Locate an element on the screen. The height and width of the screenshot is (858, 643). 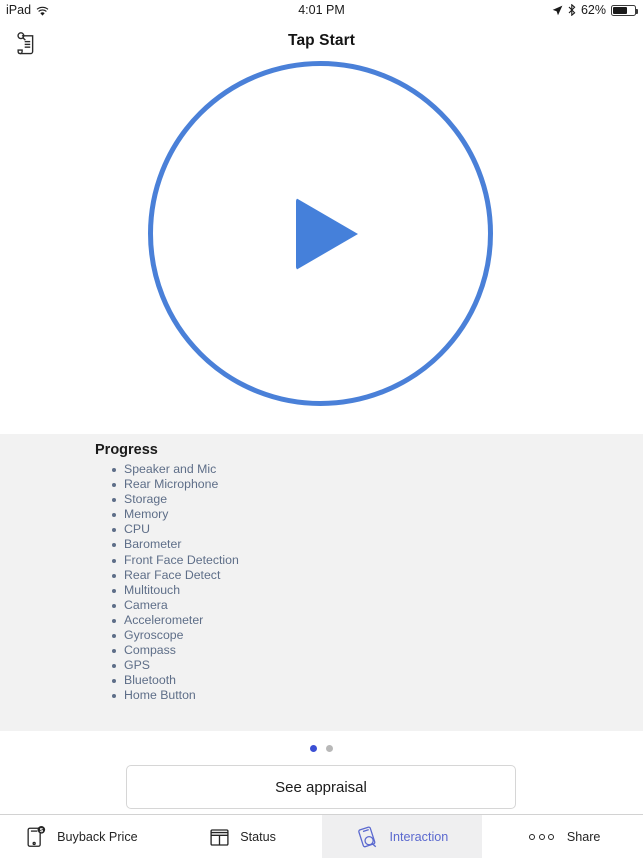
status-bar-right: 62% is located at coordinates (595, 10).